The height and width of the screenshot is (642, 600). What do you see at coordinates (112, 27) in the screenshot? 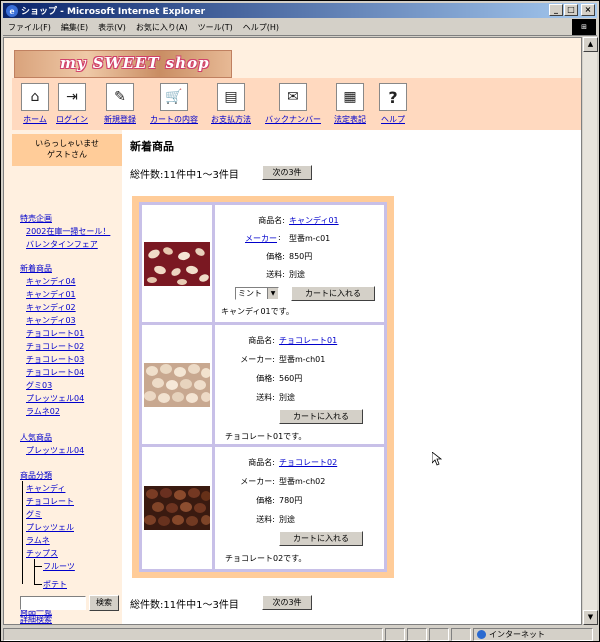
I see `menu-view: 表示(V)` at bounding box center [112, 27].